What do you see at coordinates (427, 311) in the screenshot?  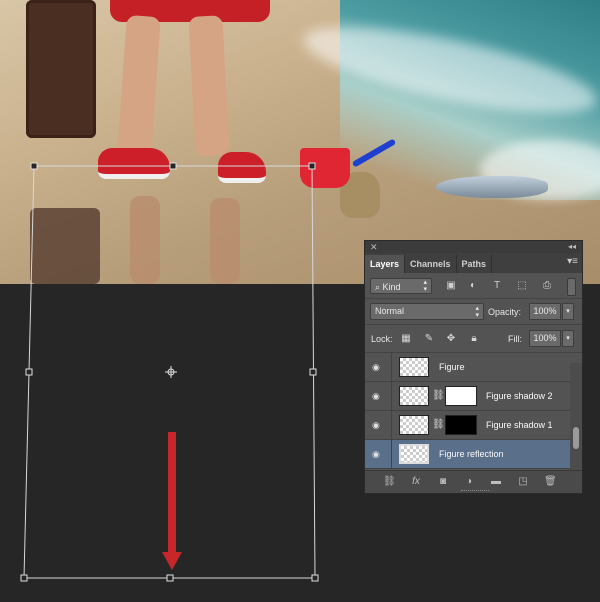 I see `blend-mode-select: Normal ▴ ▾` at bounding box center [427, 311].